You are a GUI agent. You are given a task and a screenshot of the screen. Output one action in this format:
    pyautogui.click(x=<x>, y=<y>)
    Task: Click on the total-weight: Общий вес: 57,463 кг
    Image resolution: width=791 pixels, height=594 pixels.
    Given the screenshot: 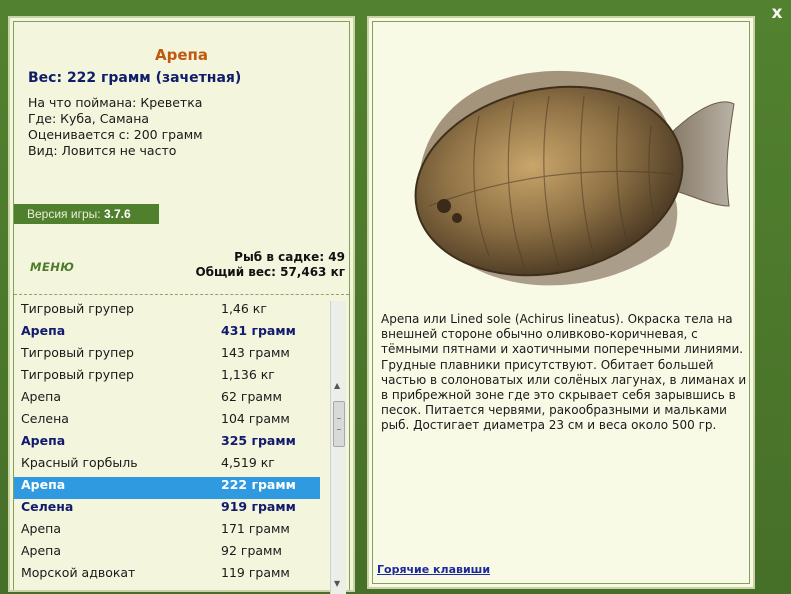 What is the action you would take?
    pyautogui.click(x=270, y=272)
    